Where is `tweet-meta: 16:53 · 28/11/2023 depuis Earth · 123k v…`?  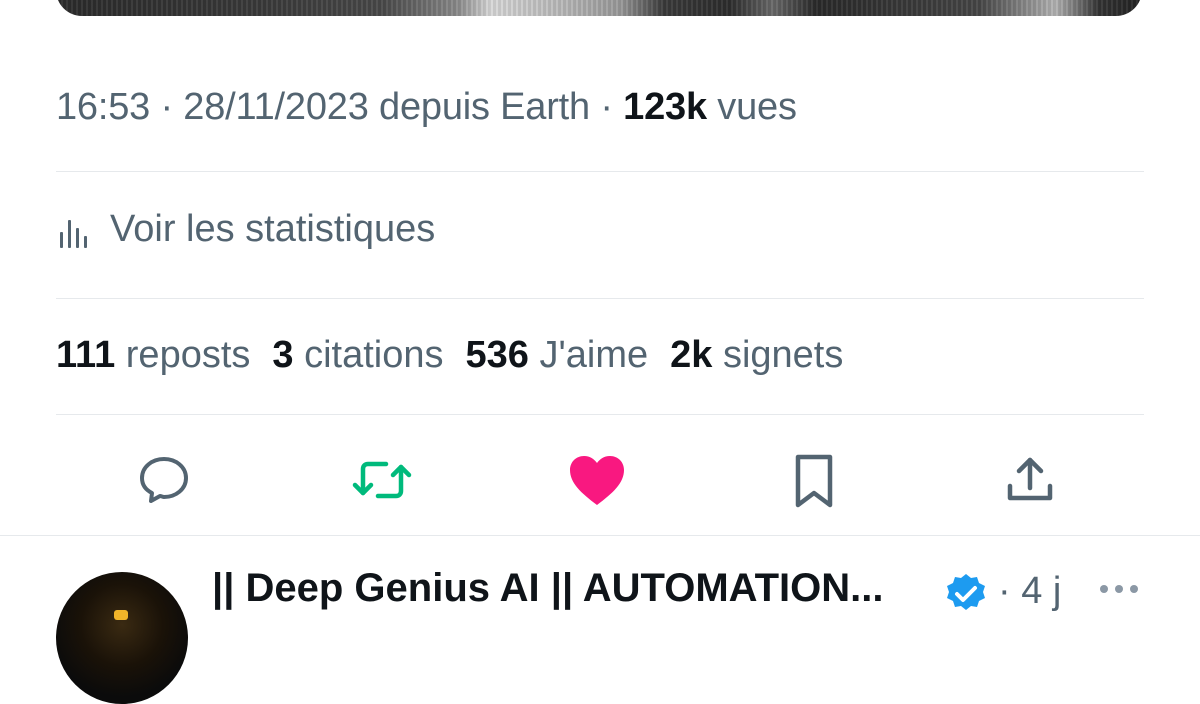 tweet-meta: 16:53 · 28/11/2023 depuis Earth · 123k v… is located at coordinates (426, 107).